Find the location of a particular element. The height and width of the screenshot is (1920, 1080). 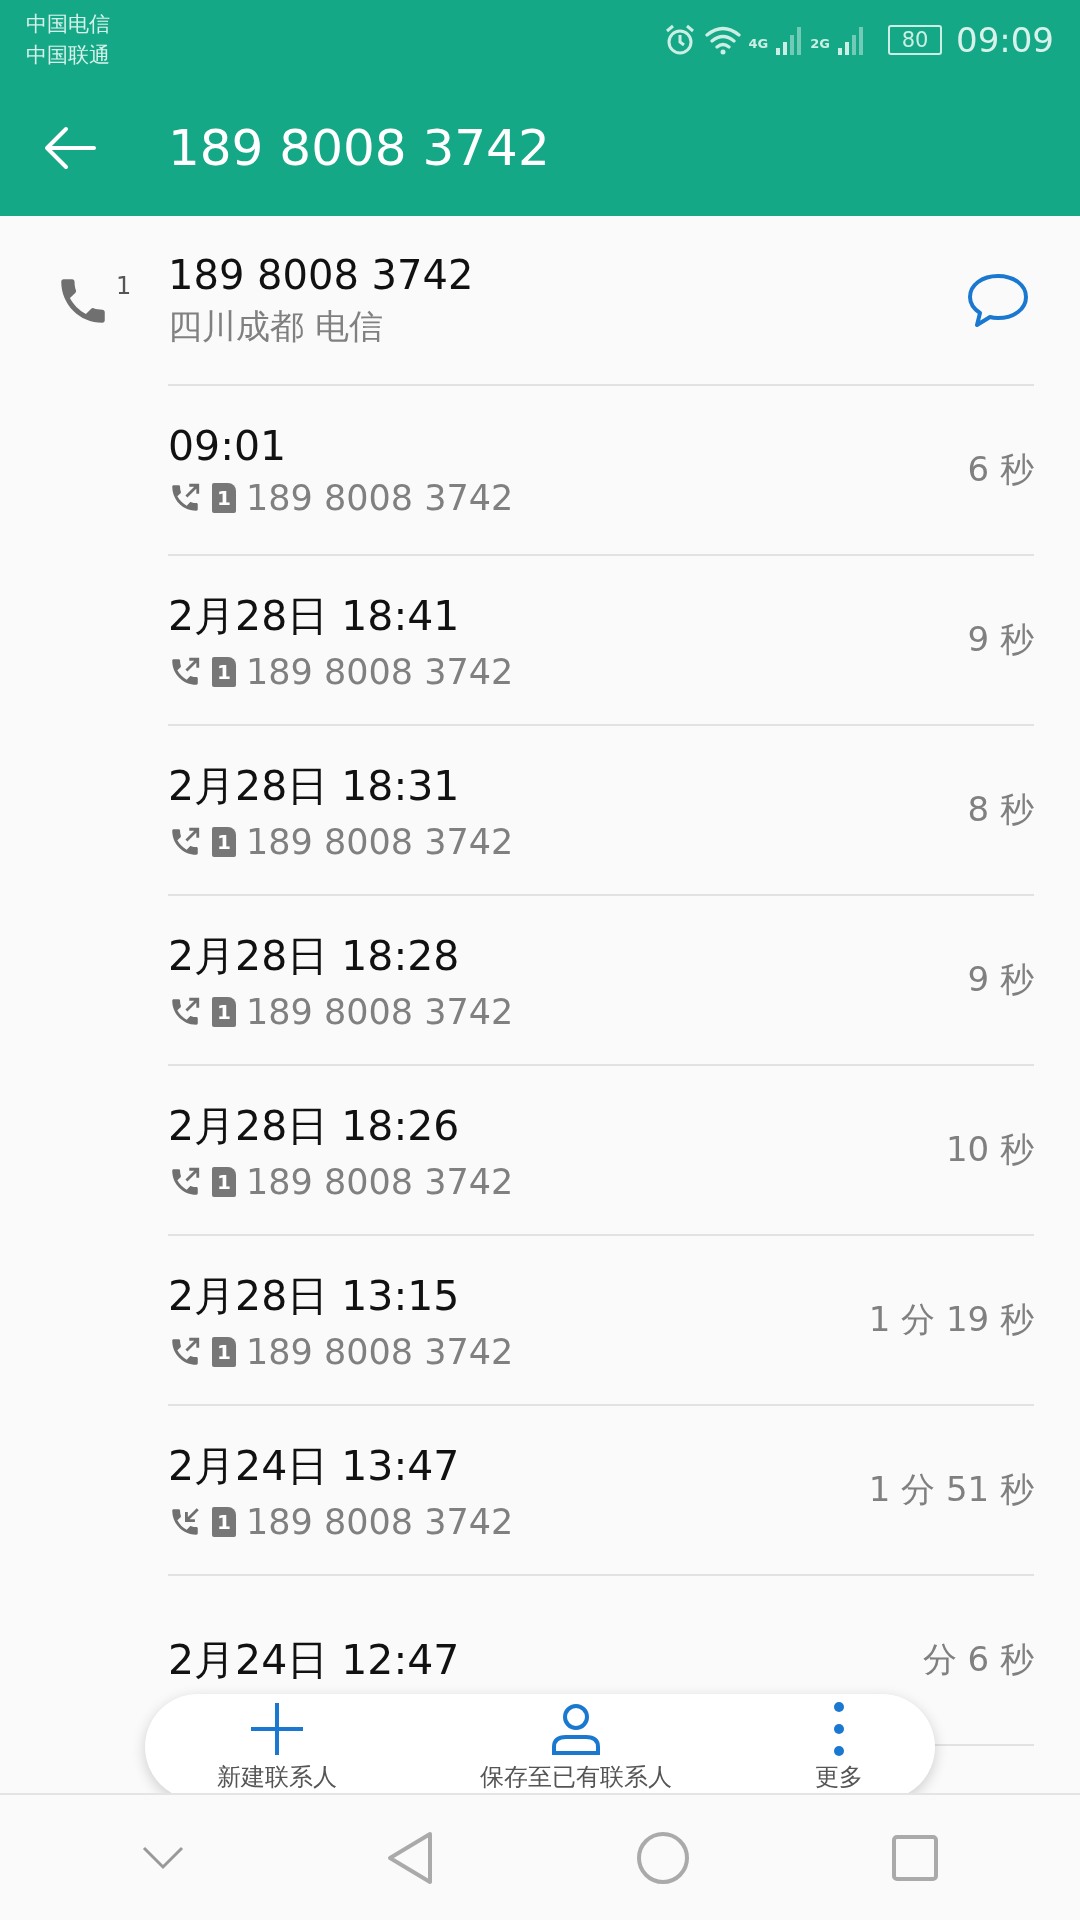

chevron-down-icon is located at coordinates (162, 1857).